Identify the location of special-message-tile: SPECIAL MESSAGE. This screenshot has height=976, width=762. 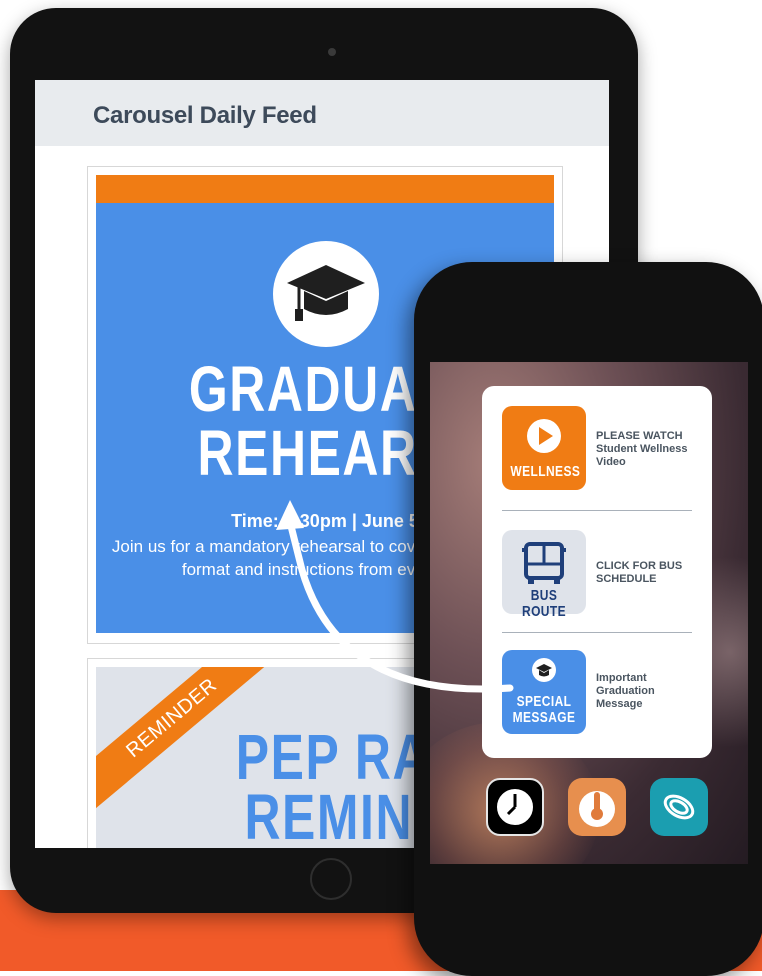
(544, 692).